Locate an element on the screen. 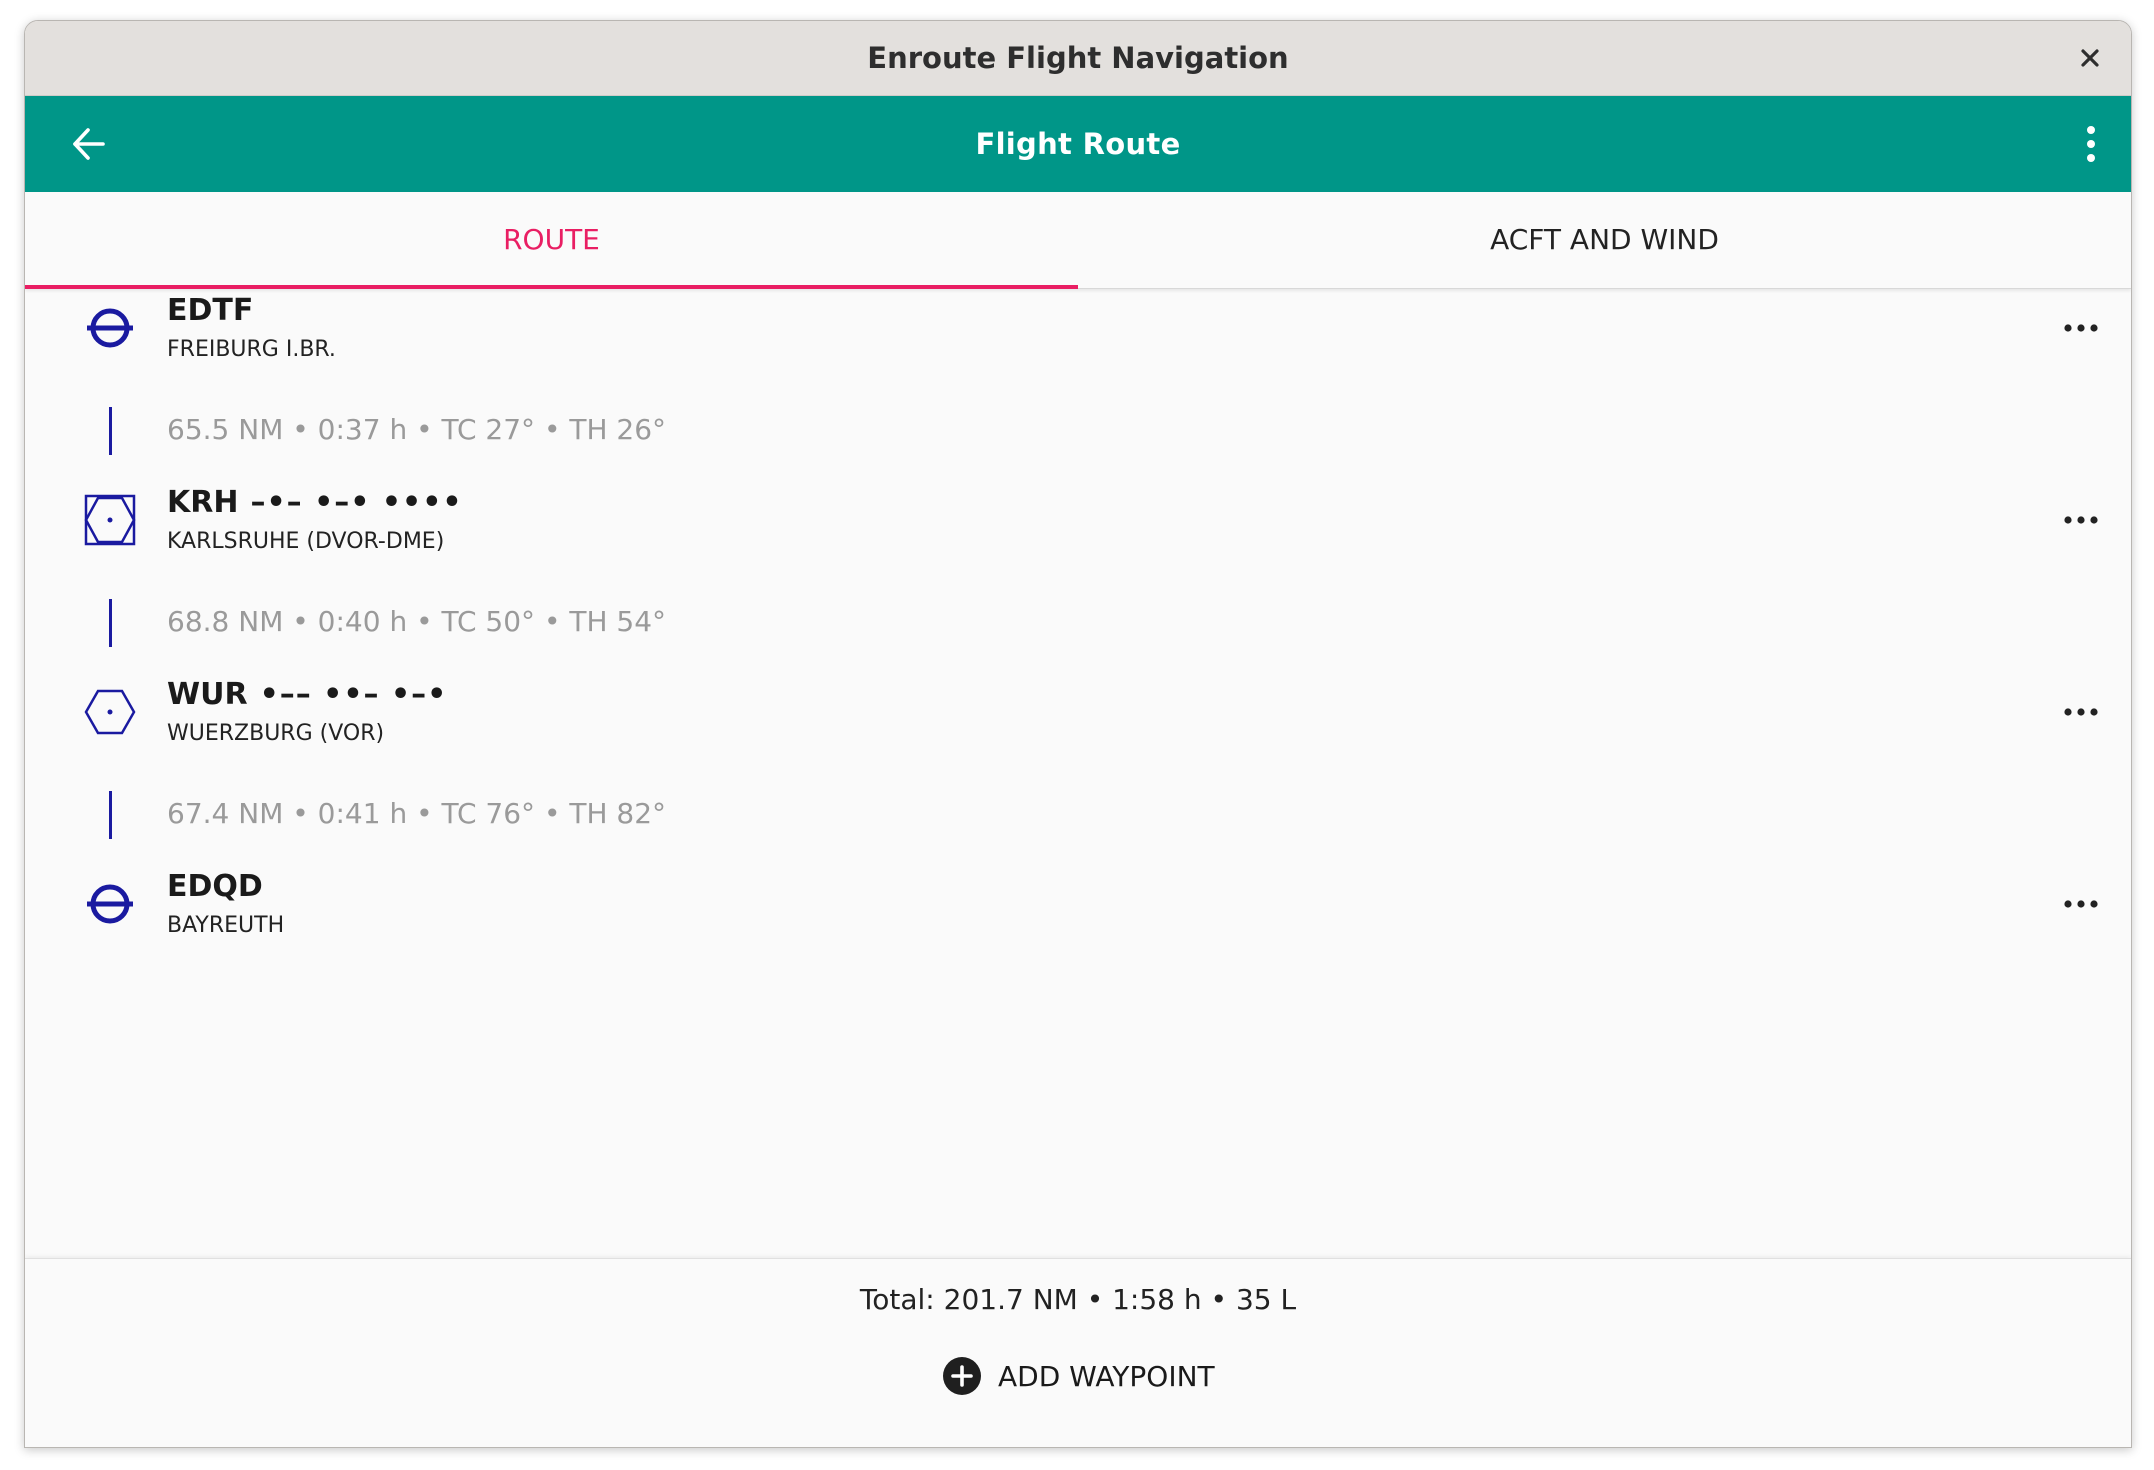 The image size is (2154, 1470). waypoint-code-text: EDTF is located at coordinates (210, 310).